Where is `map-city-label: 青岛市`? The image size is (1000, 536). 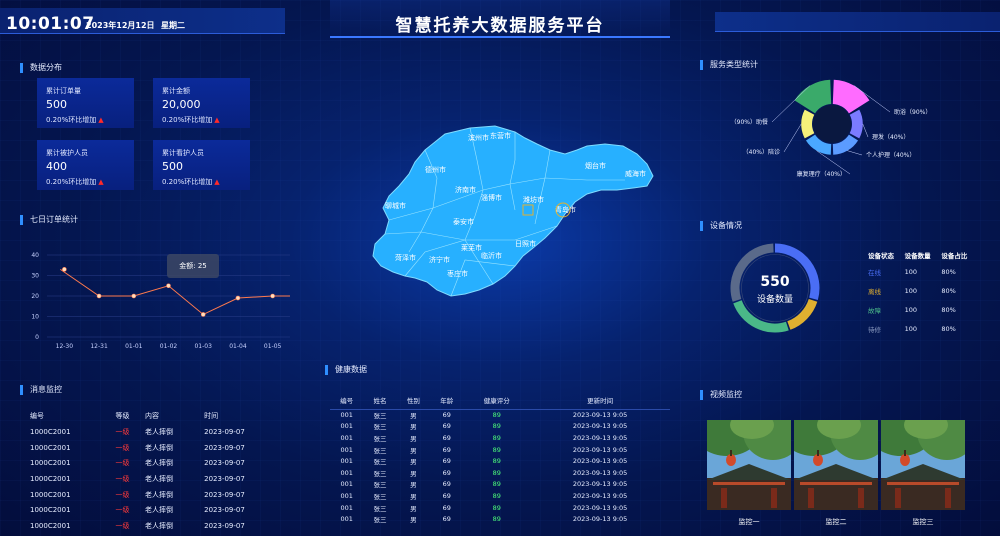
map-city-label: 青岛市 is located at coordinates (565, 209).